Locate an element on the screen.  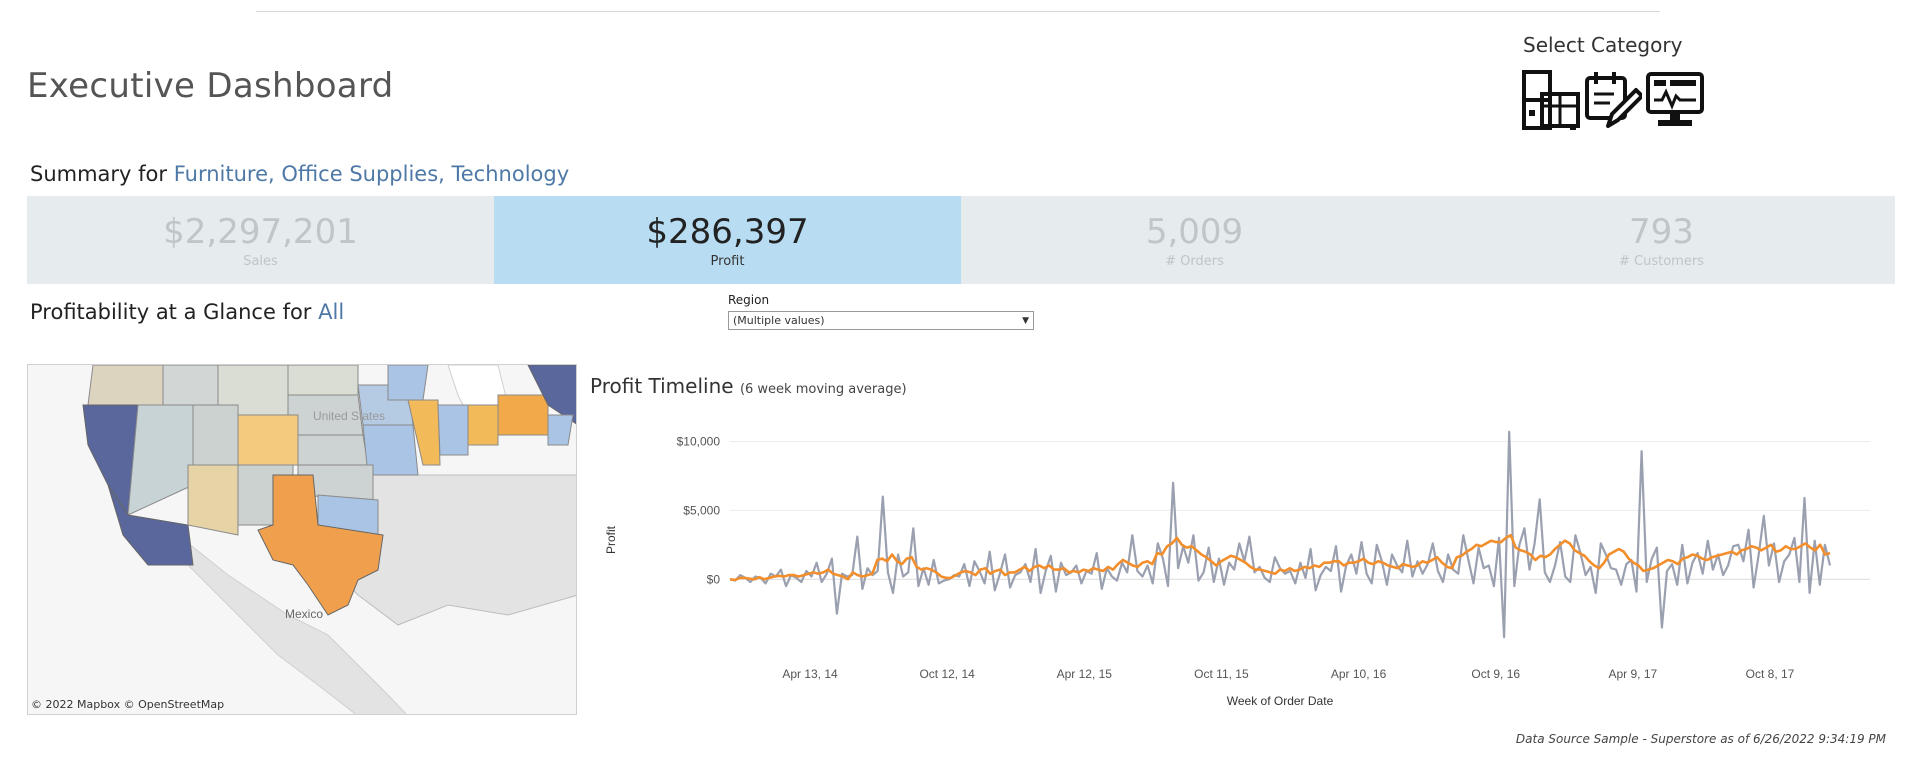
kpi-orders-label: # Orders is located at coordinates (1194, 261).